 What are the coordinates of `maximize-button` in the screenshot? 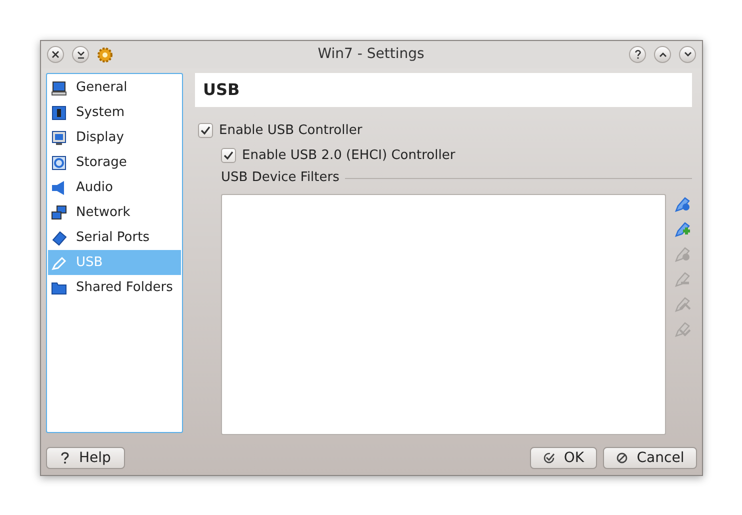 It's located at (687, 54).